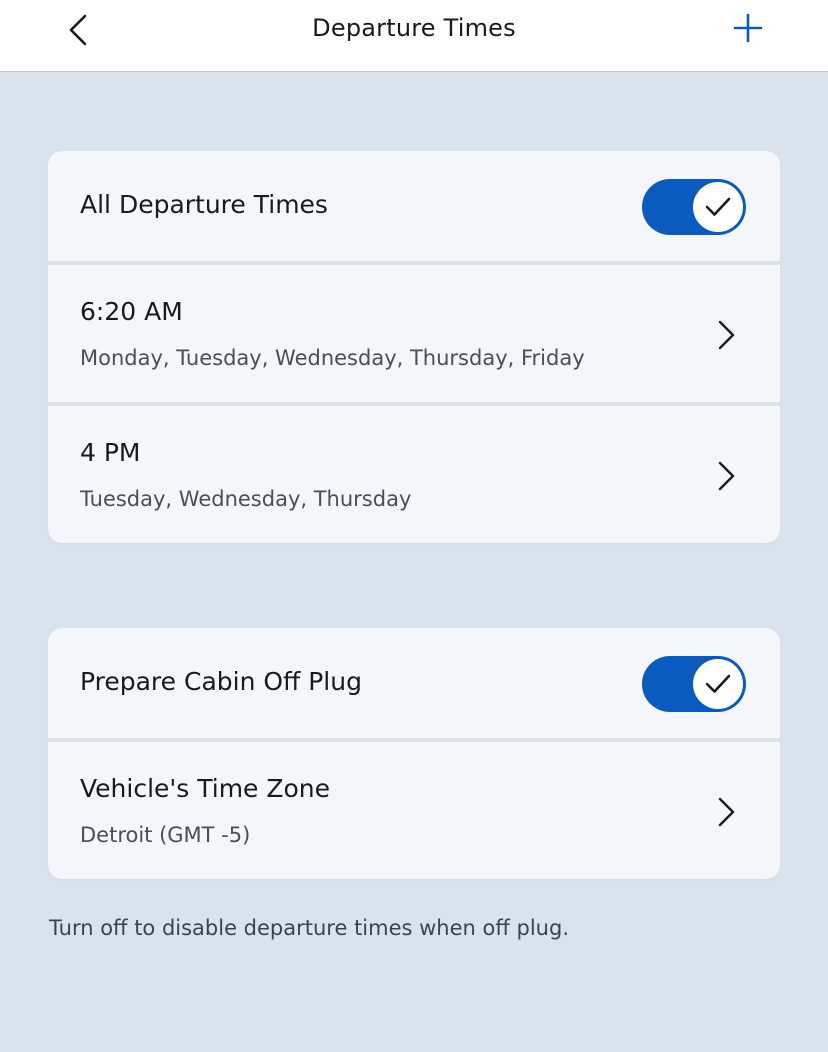 This screenshot has height=1052, width=828. Describe the element at coordinates (414, 685) in the screenshot. I see `prepare-cabin-row: Prepare Cabin Off Plug` at that location.